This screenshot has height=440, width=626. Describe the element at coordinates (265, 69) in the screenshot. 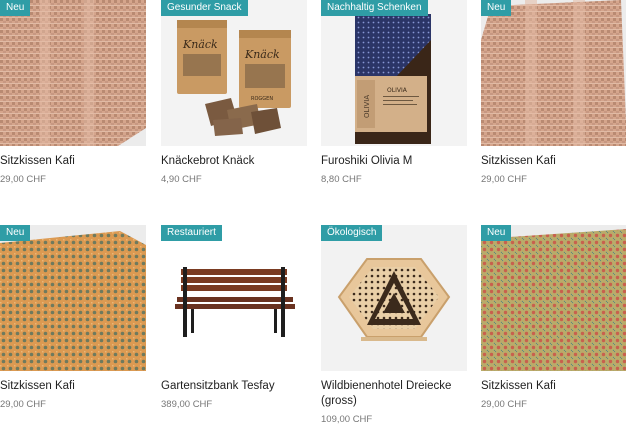

I see `paper-bag-right: Knäck ROGGEN` at that location.